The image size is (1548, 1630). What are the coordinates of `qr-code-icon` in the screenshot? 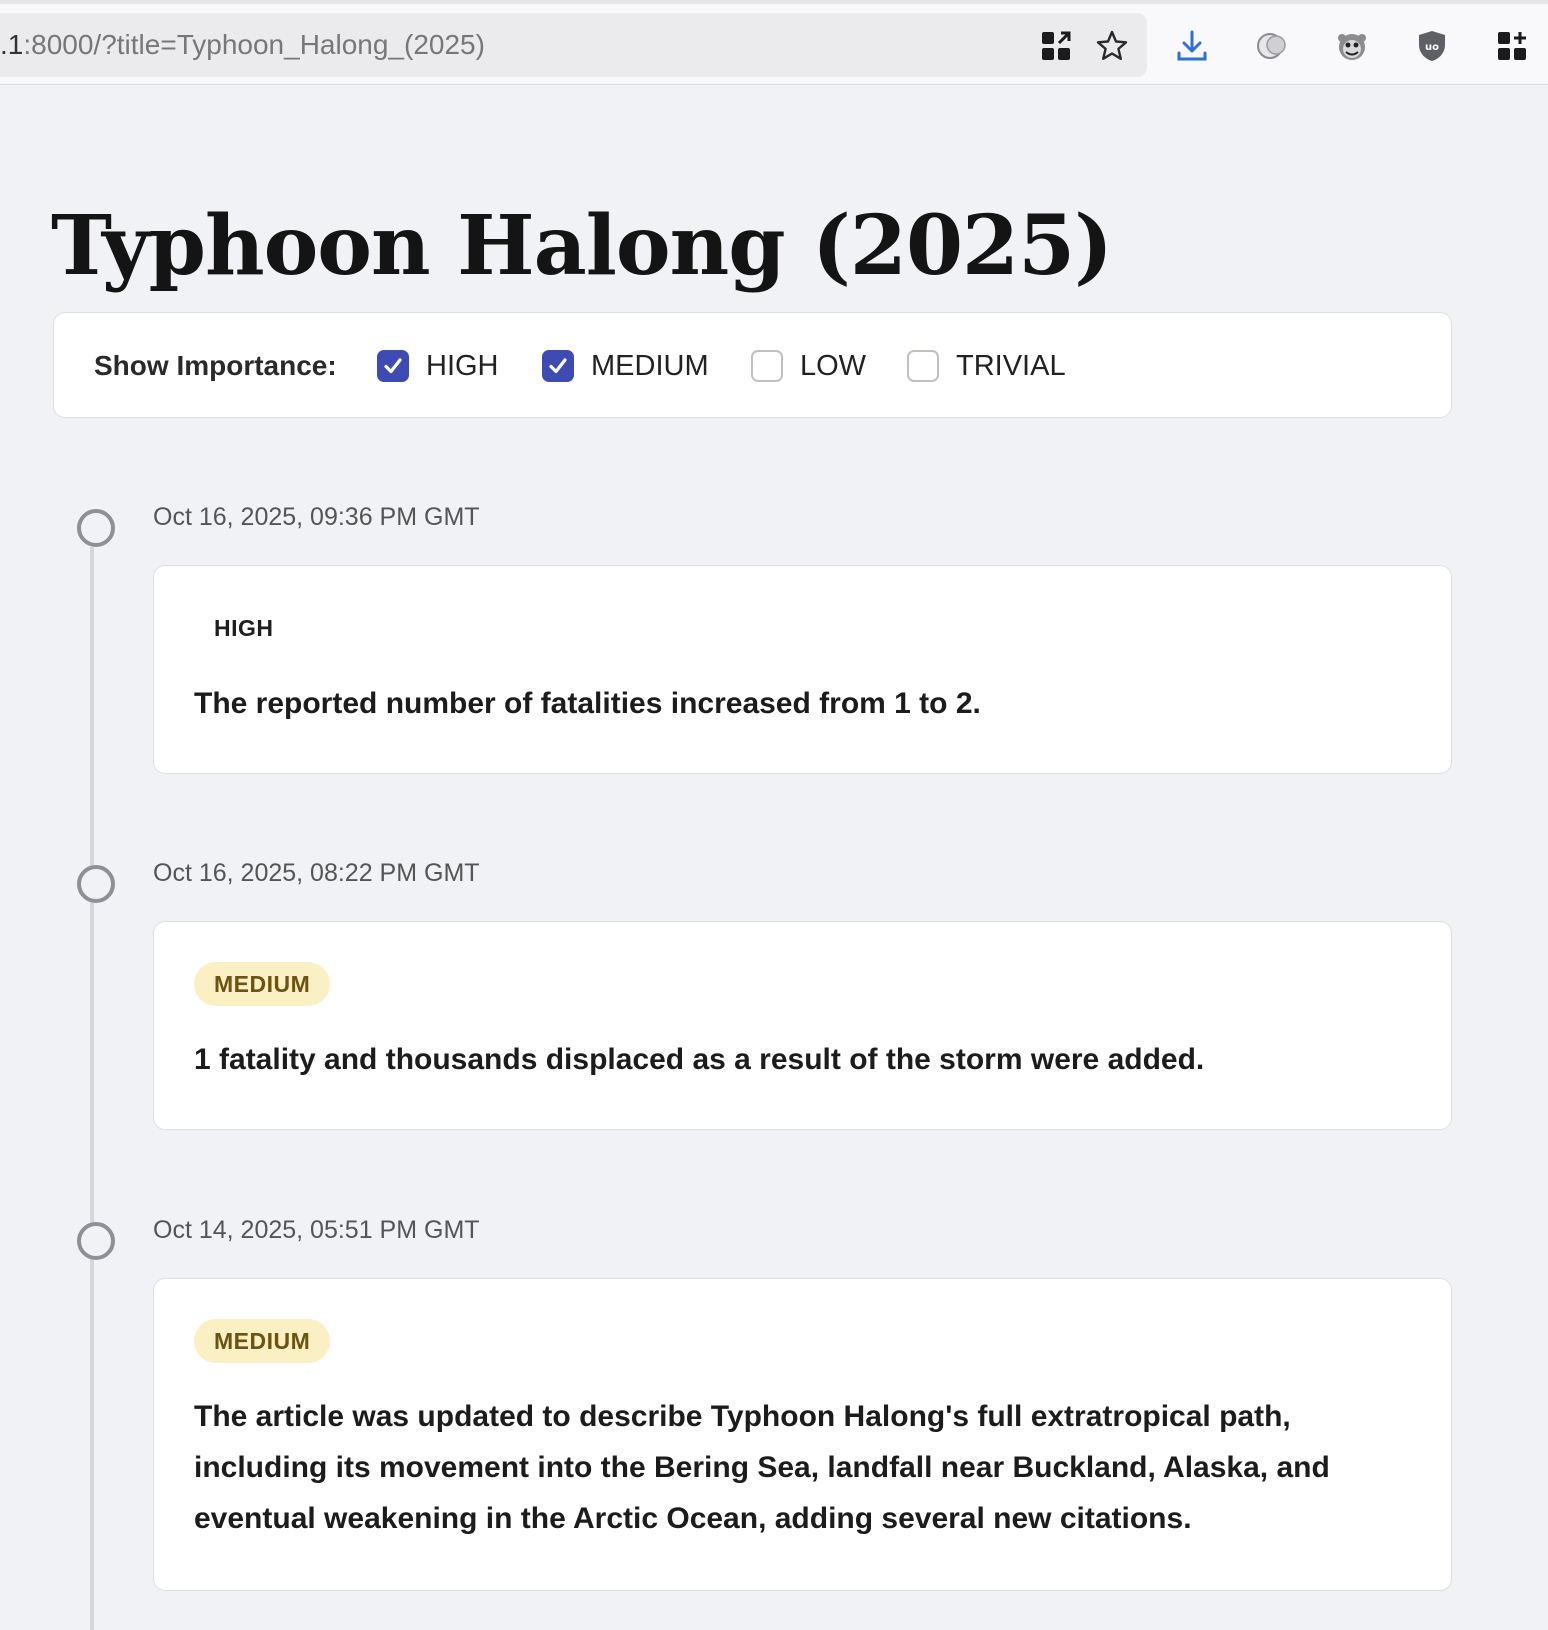 It's located at (1056, 46).